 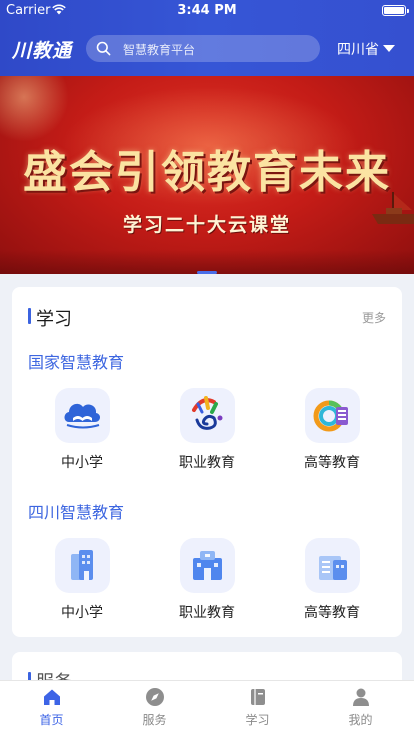 What do you see at coordinates (395, 10) in the screenshot?
I see `battery-icon` at bounding box center [395, 10].